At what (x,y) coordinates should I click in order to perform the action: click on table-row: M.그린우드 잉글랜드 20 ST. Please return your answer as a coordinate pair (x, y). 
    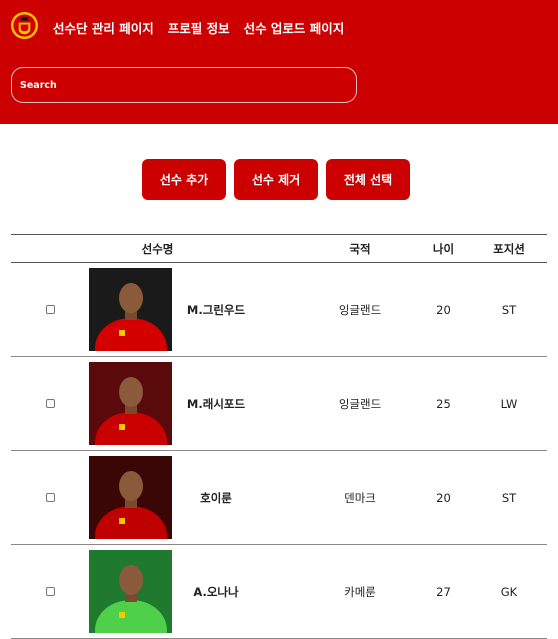
    Looking at the image, I should click on (279, 309).